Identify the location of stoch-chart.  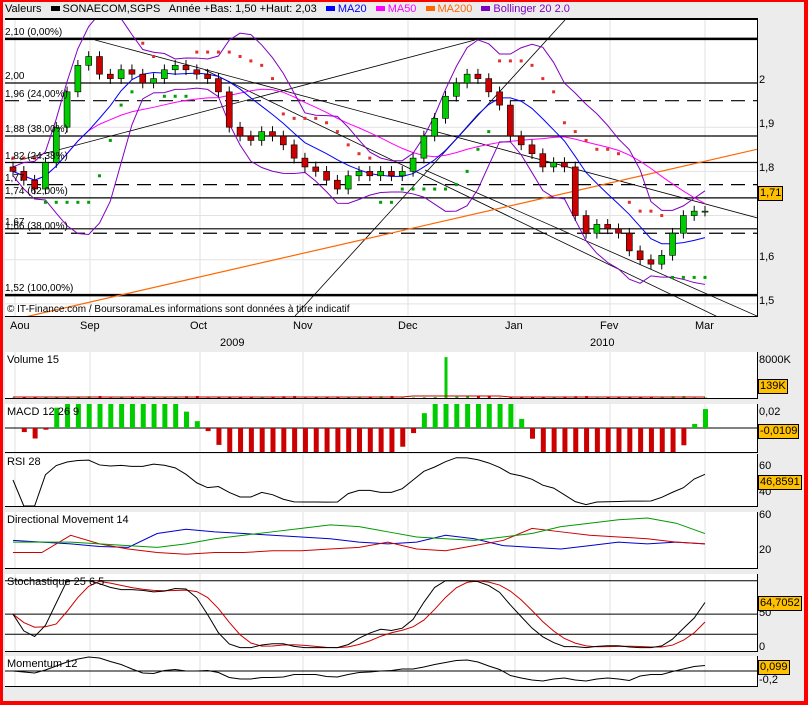
(381, 612).